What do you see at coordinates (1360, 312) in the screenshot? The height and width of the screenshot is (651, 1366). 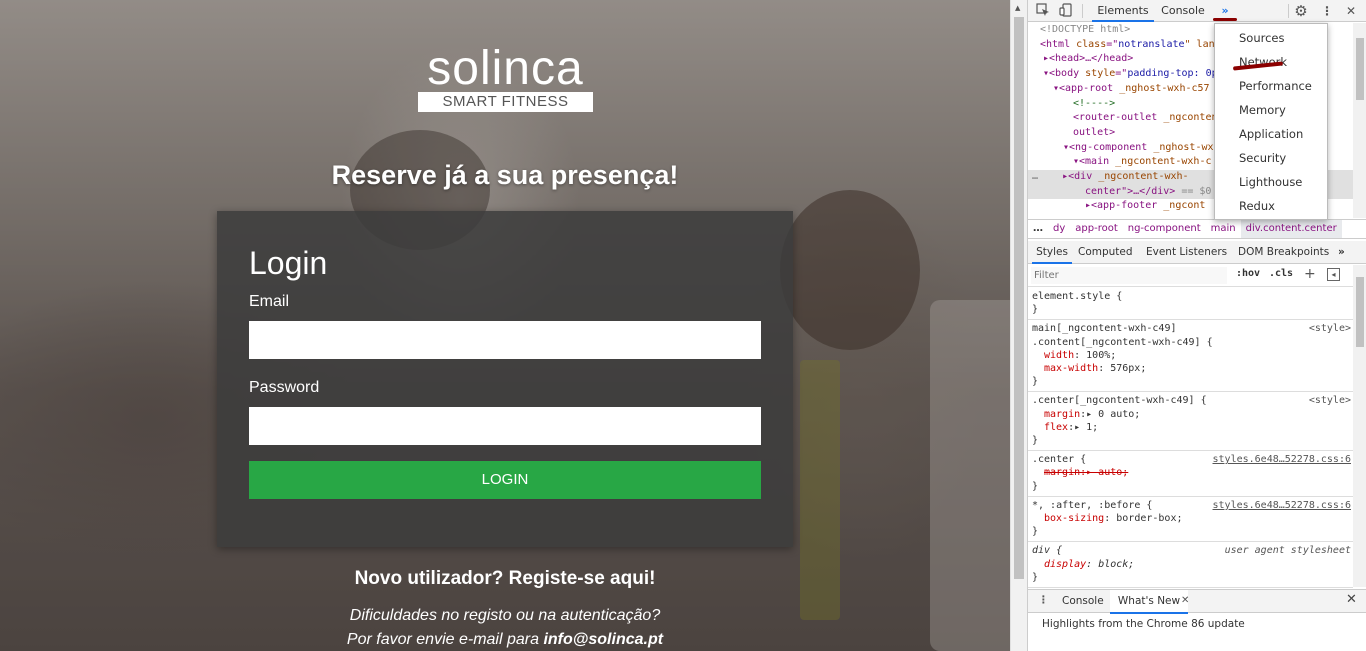 I see `styles-scrollbar-thumb` at bounding box center [1360, 312].